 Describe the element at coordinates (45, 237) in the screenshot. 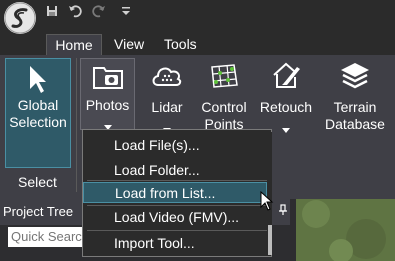

I see `quick-search-input` at that location.